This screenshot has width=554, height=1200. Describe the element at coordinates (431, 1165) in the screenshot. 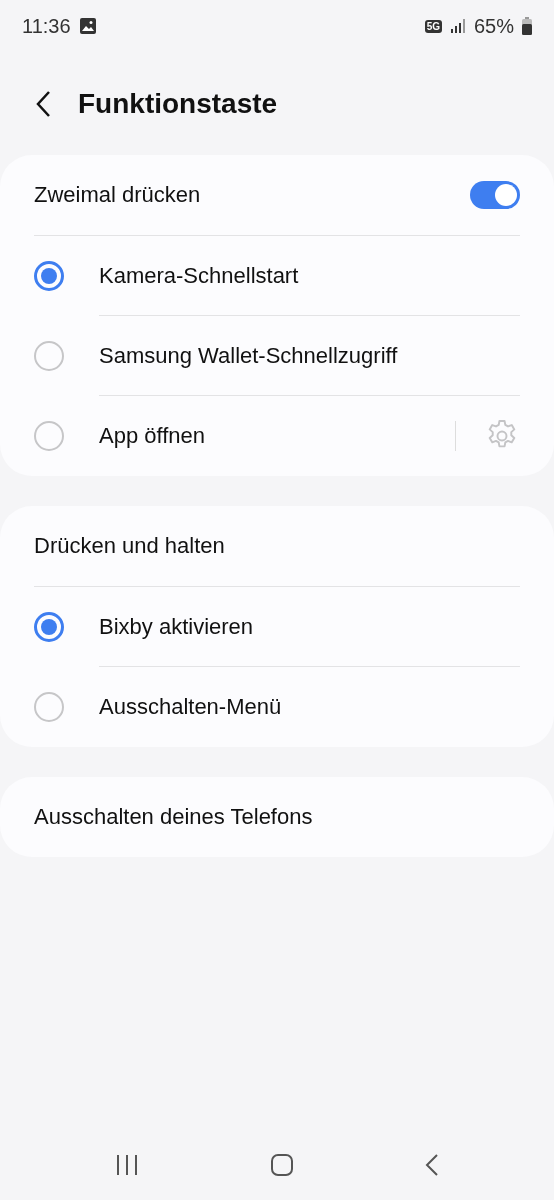

I see `back-icon` at that location.